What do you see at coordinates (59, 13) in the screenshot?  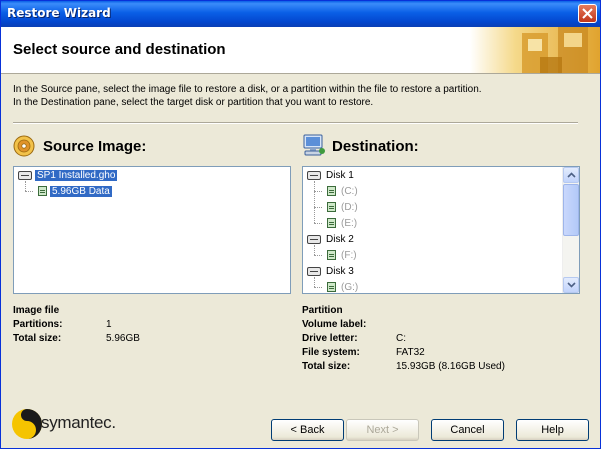 I see `window-title: Restore Wizard` at bounding box center [59, 13].